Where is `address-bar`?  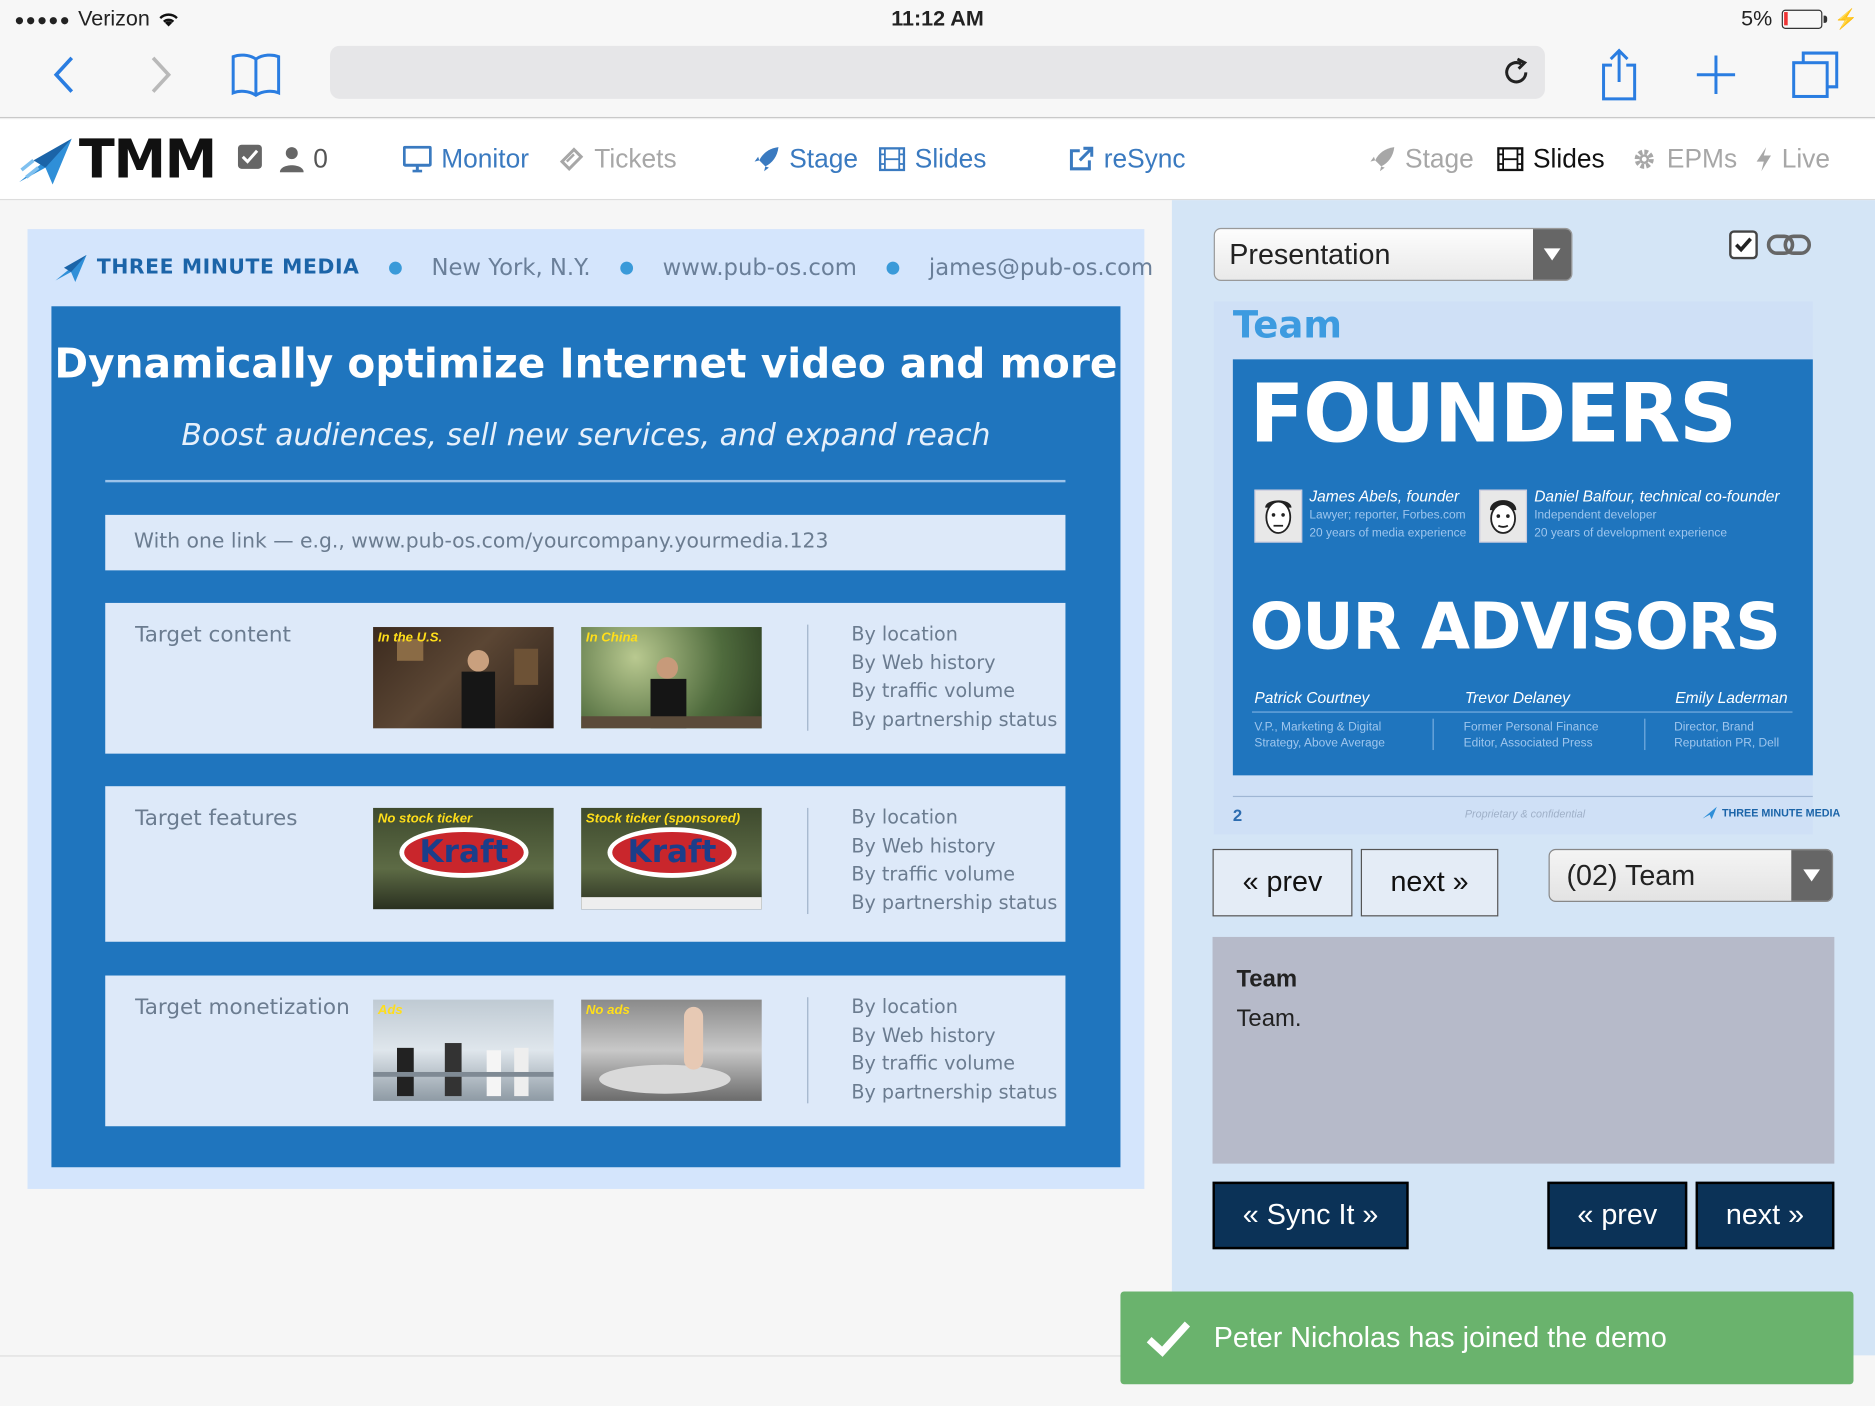 address-bar is located at coordinates (937, 72).